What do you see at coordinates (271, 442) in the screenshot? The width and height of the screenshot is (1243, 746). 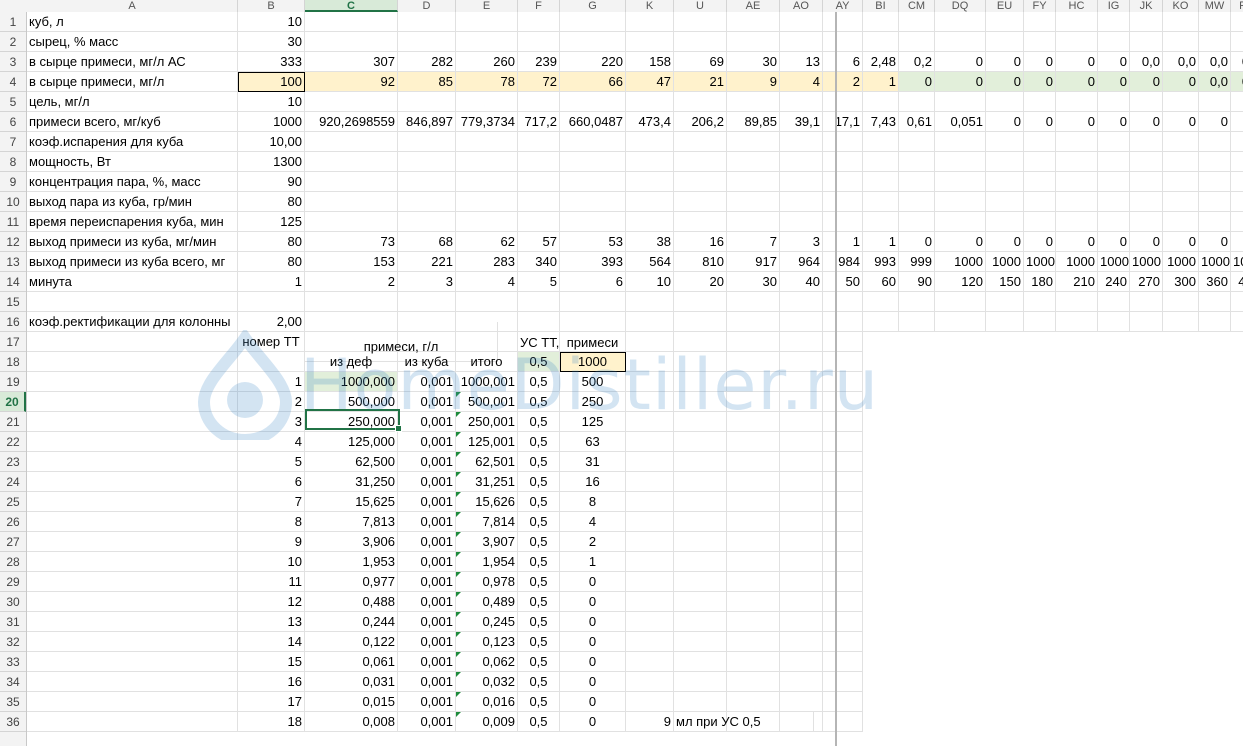 I see `nomer-tt-4: 4` at bounding box center [271, 442].